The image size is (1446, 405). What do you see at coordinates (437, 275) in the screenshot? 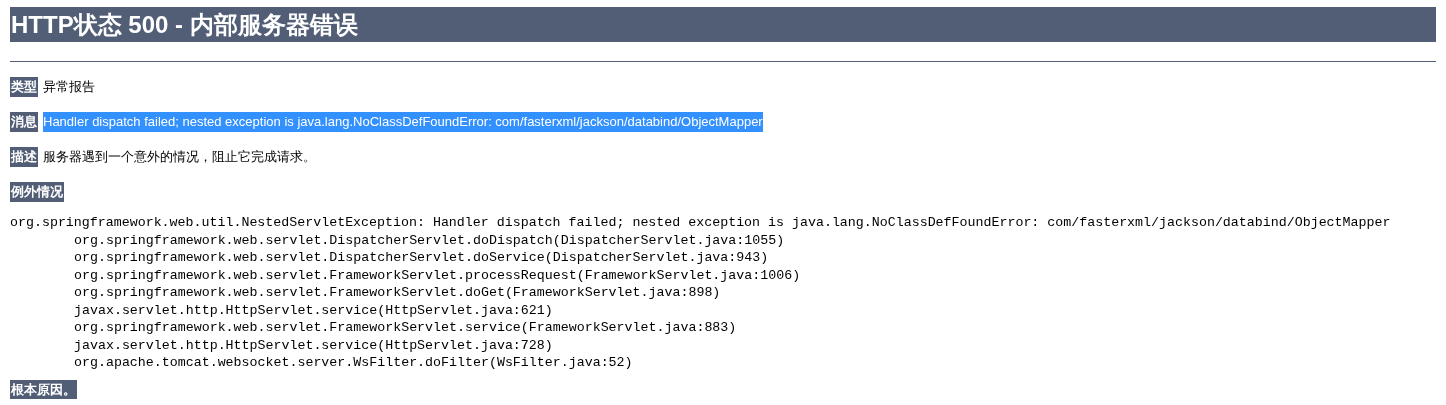
I see `stack-trace-line: org.springframework.web.servlet.FrameworkServlet.processRequest(FrameworkServlet.java:1006)` at bounding box center [437, 275].